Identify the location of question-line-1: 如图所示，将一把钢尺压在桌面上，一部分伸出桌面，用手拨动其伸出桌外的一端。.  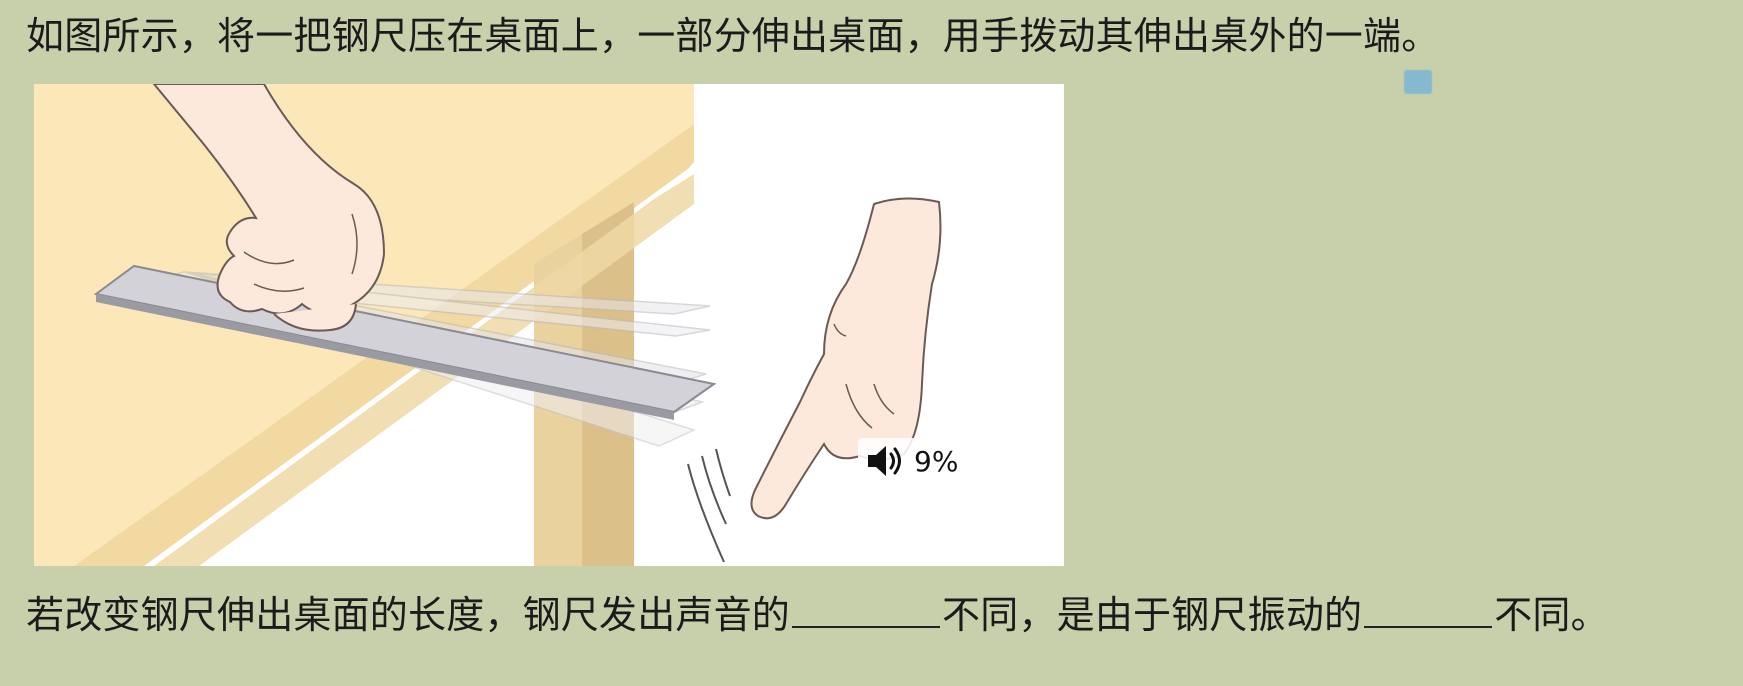
(733, 36).